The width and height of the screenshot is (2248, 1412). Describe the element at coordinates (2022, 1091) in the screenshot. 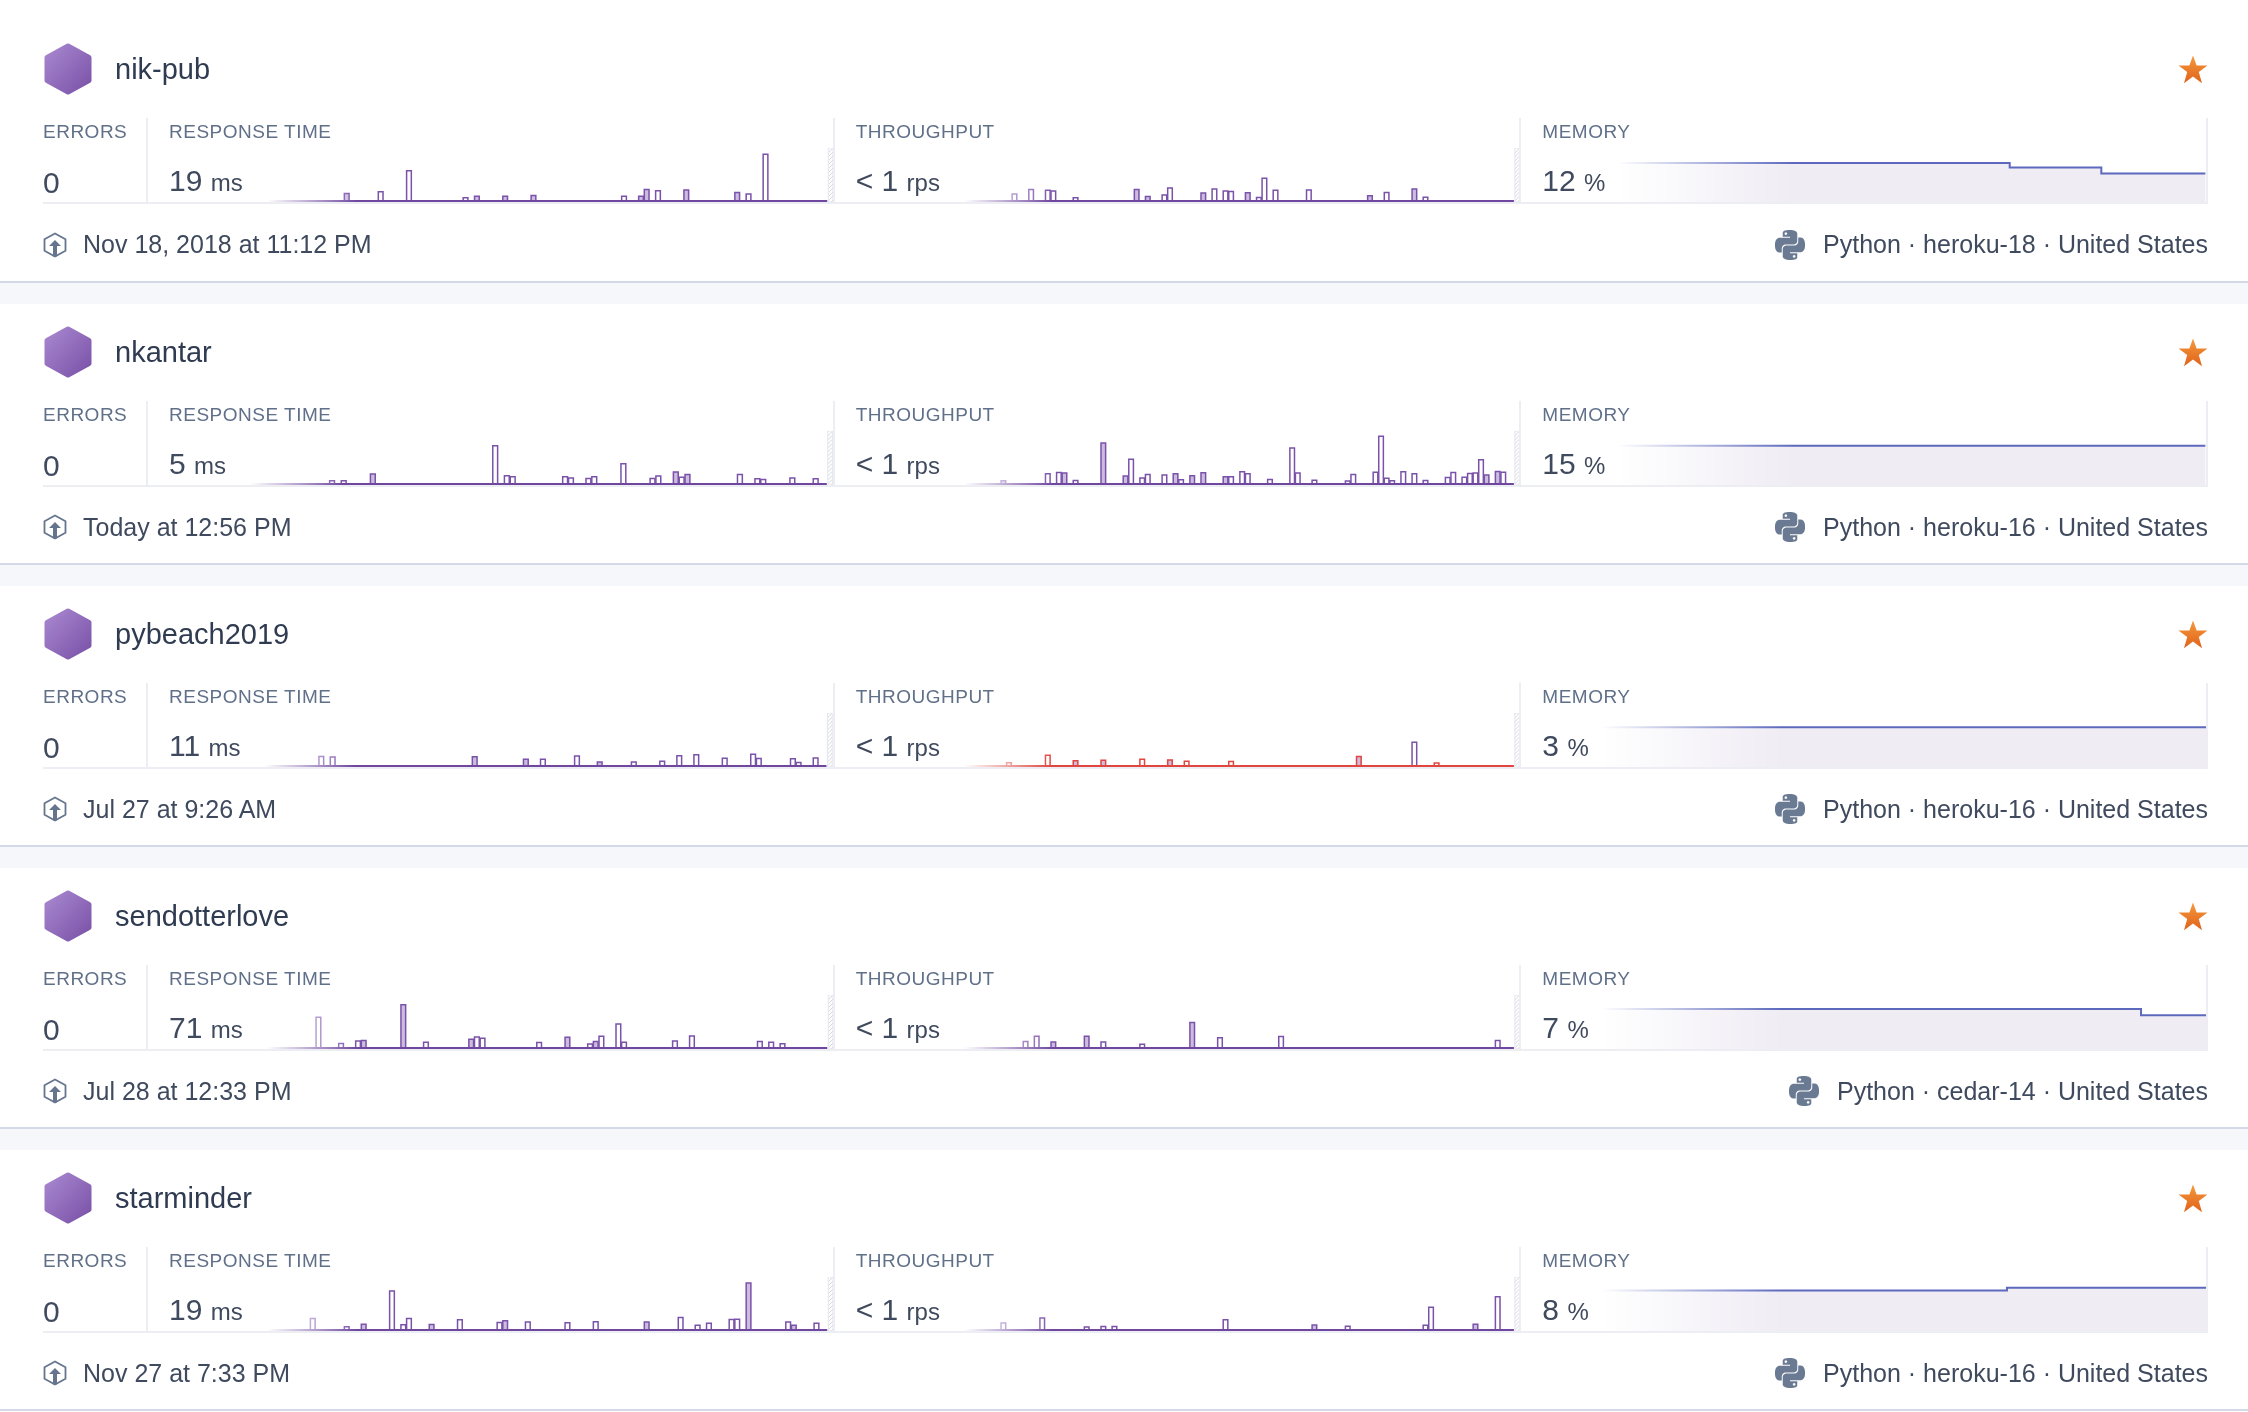

I see `stack-info: Python · cedar-14 · United States` at that location.